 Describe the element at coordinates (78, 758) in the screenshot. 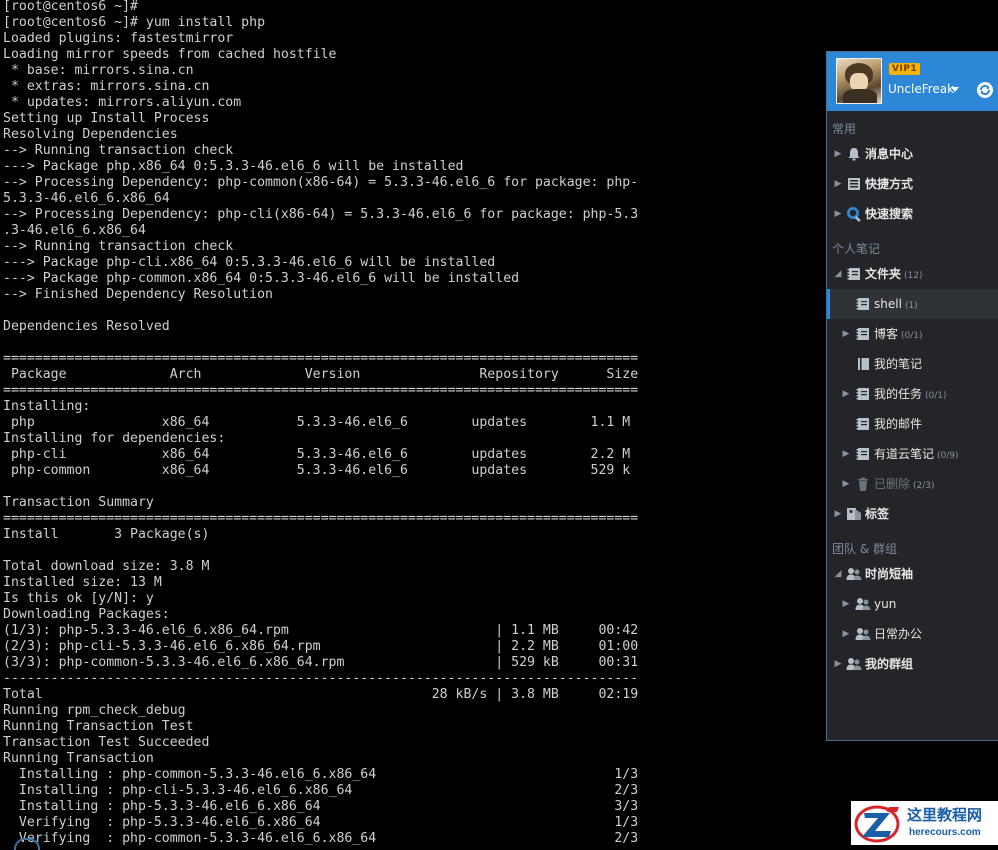

I see `terminal-line: Running Transaction` at that location.